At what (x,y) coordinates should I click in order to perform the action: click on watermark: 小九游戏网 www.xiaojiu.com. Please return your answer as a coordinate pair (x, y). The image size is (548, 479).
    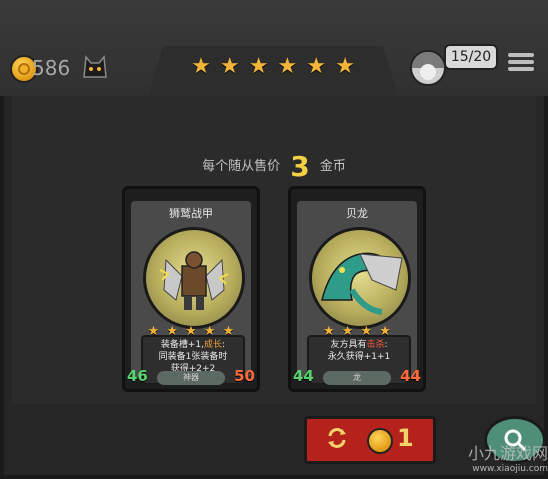
    Looking at the image, I should click on (490, 459).